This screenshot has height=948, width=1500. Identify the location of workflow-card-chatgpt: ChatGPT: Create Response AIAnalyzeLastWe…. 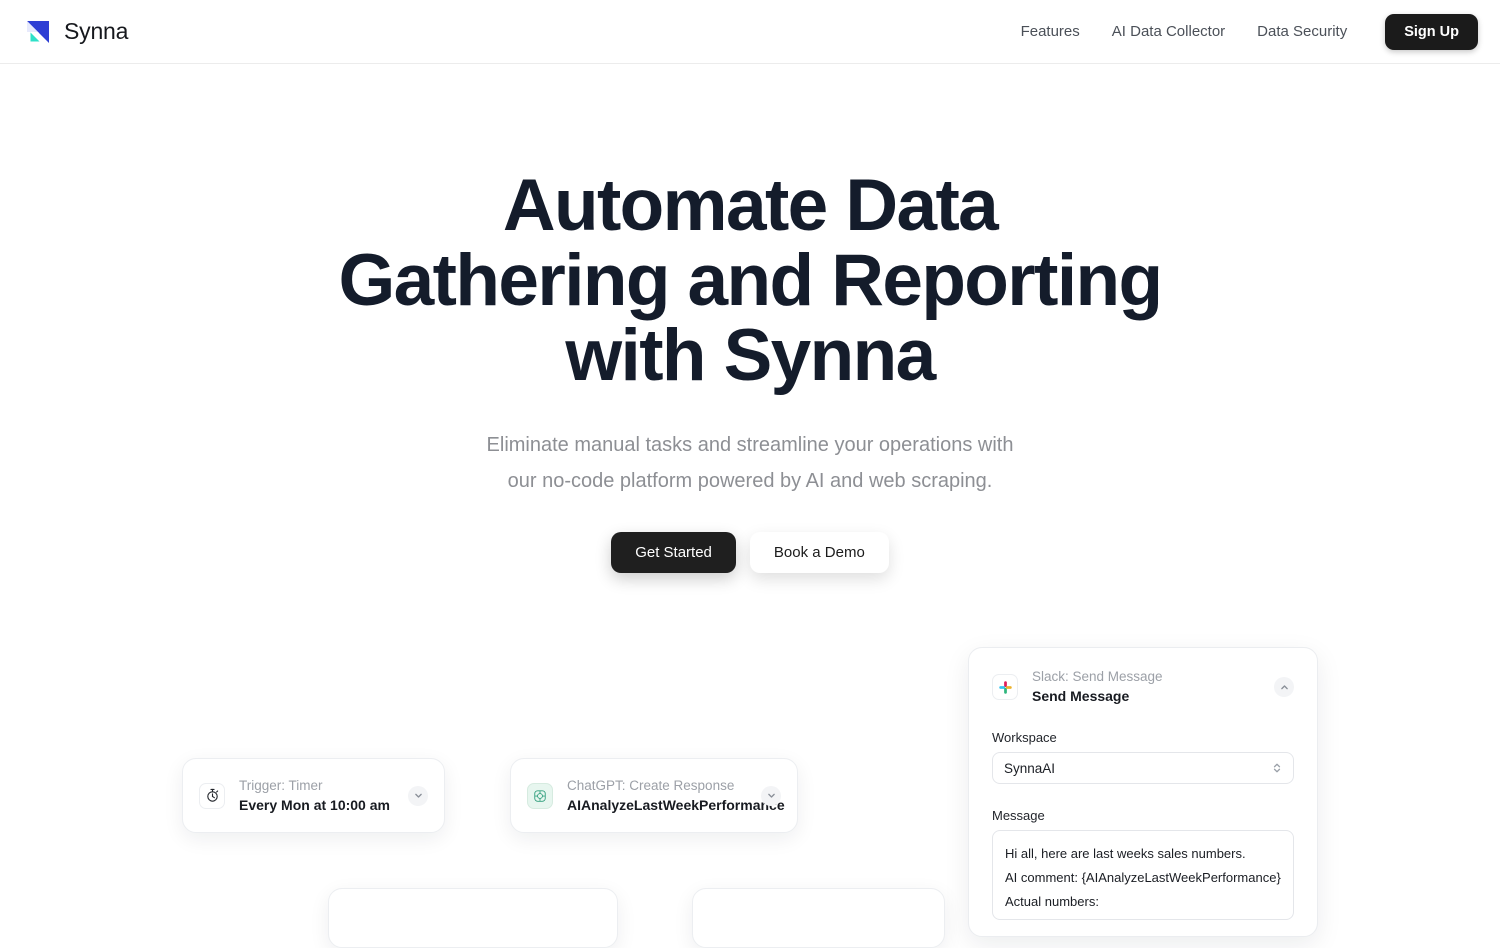
(654, 795).